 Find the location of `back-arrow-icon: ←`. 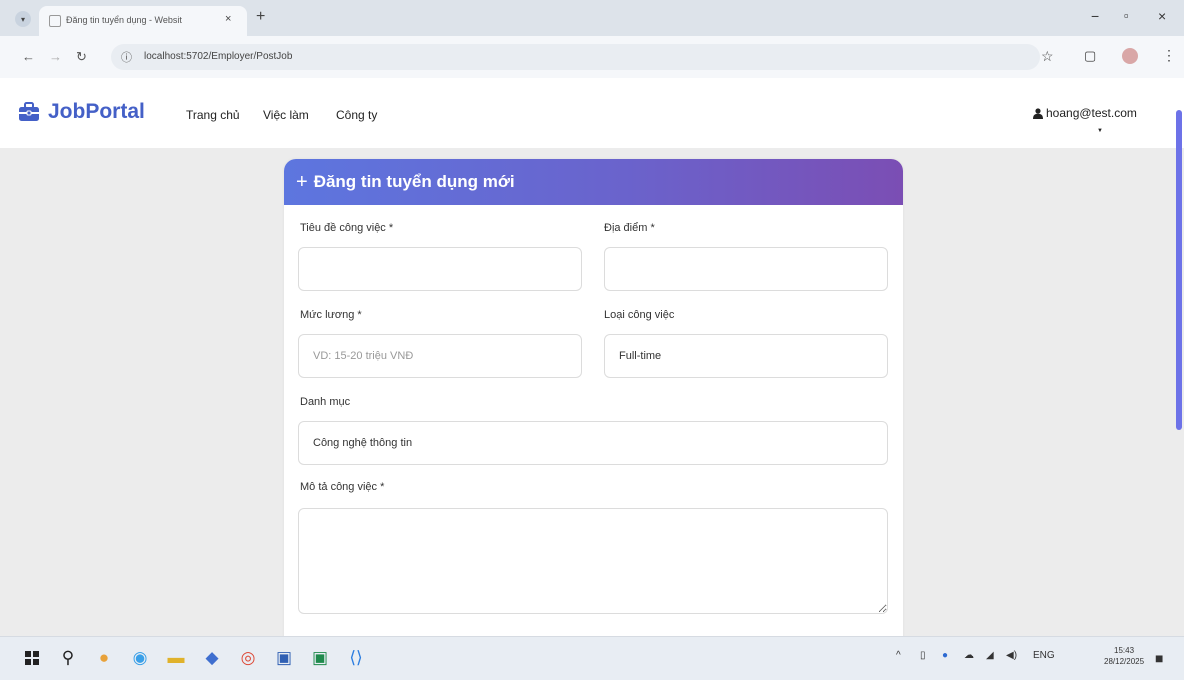

back-arrow-icon: ← is located at coordinates (28, 56).